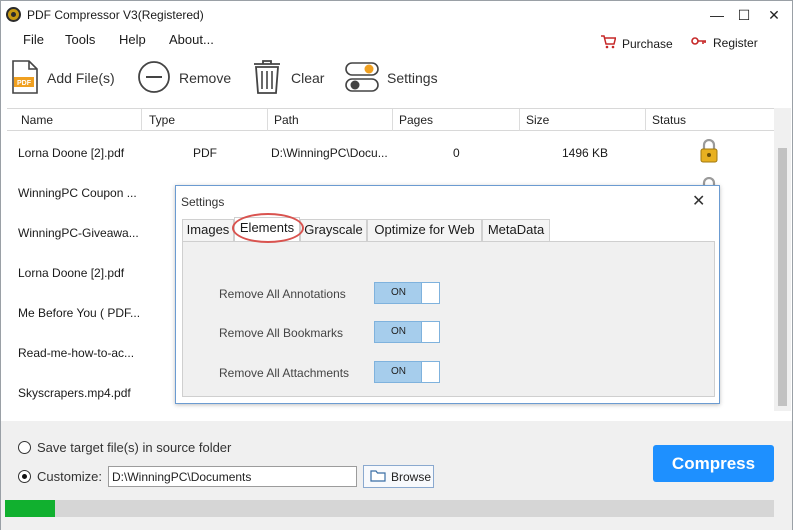  What do you see at coordinates (24, 447) in the screenshot?
I see `save-source-radio` at bounding box center [24, 447].